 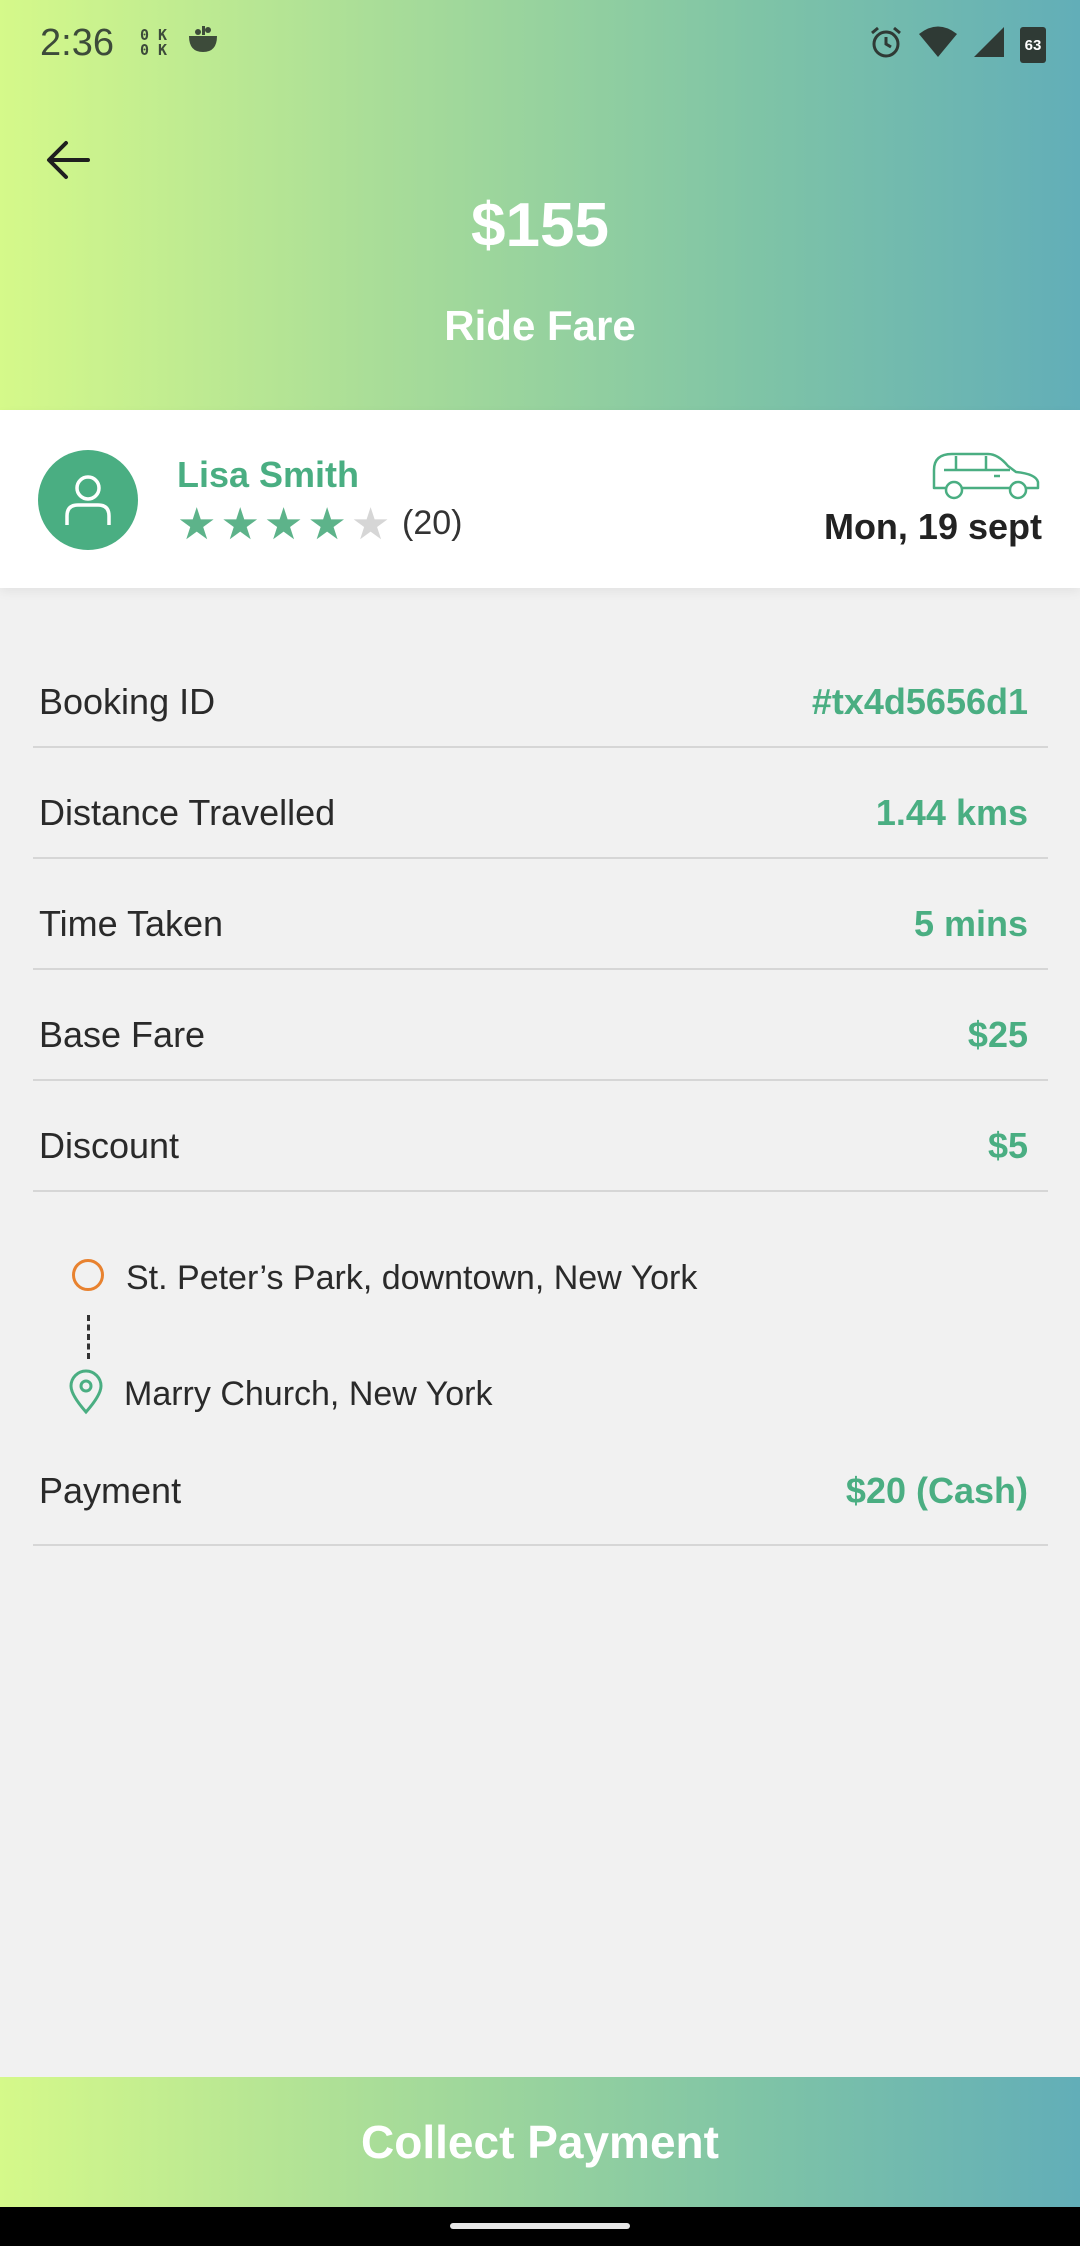 I want to click on home-indicator, so click(x=540, y=2226).